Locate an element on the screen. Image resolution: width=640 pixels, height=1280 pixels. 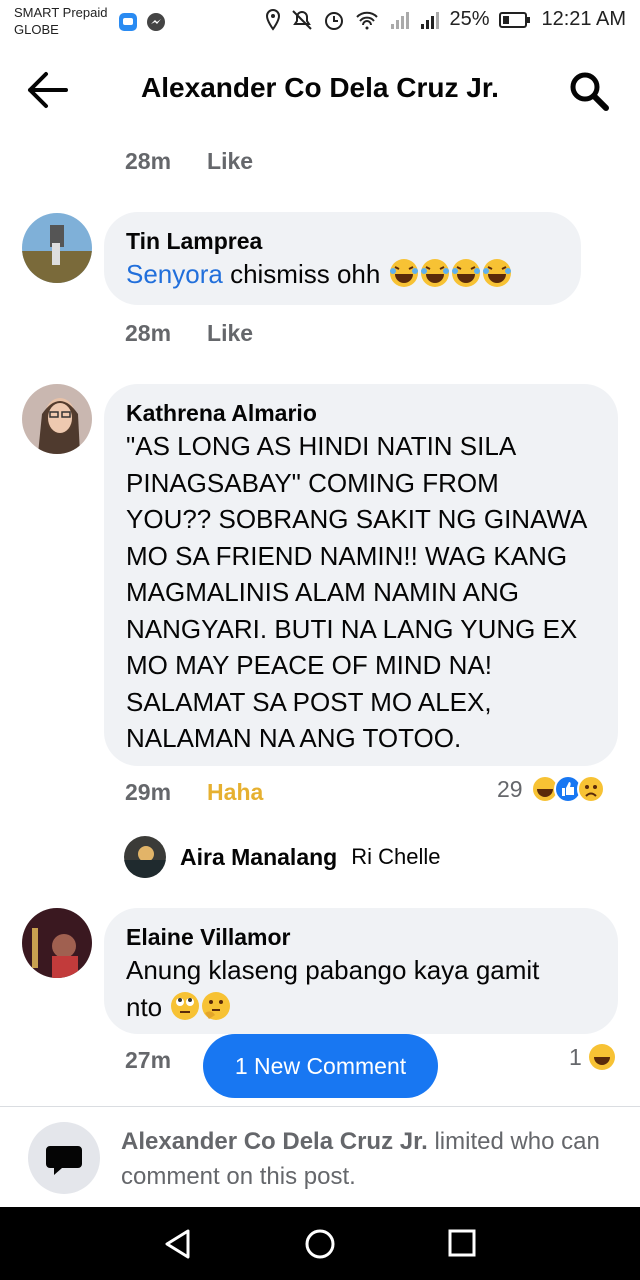
navigation-bar is located at coordinates (320, 1243).